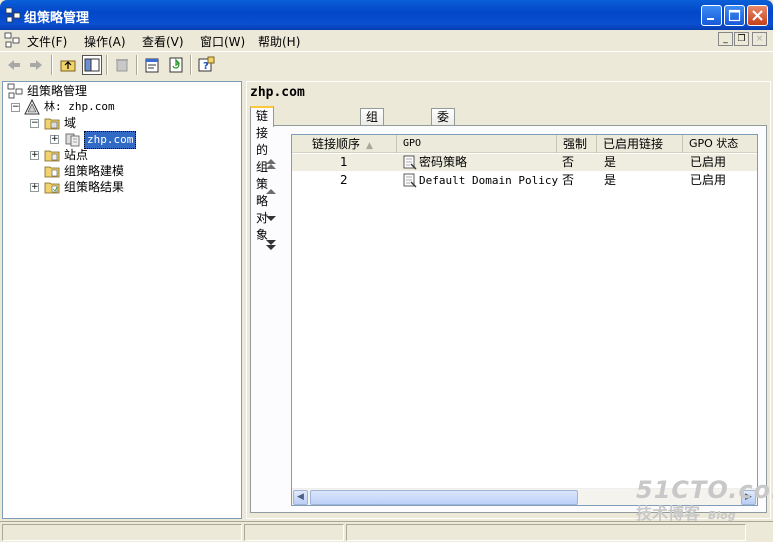 This screenshot has height=542, width=773. What do you see at coordinates (222, 41) in the screenshot?
I see `menu-window: 窗口(W)` at bounding box center [222, 41].